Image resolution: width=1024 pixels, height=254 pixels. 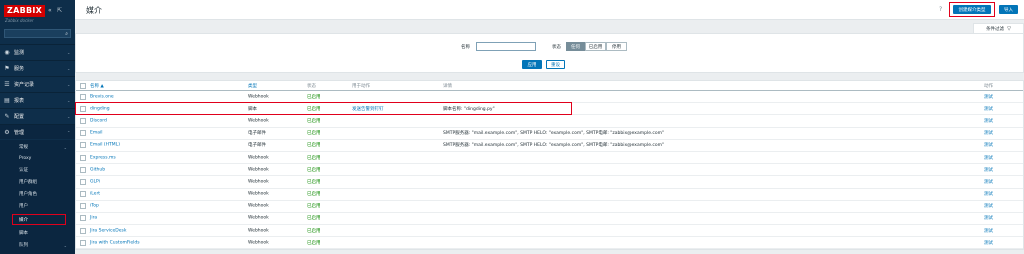 What do you see at coordinates (7, 52) in the screenshot?
I see `eye-icon: ◉` at bounding box center [7, 52].